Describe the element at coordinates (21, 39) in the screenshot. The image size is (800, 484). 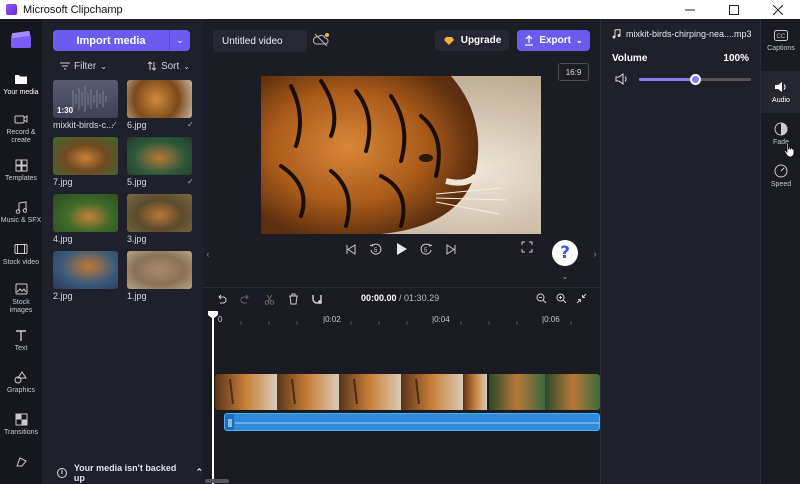
I see `clipchamp-logo-icon` at that location.